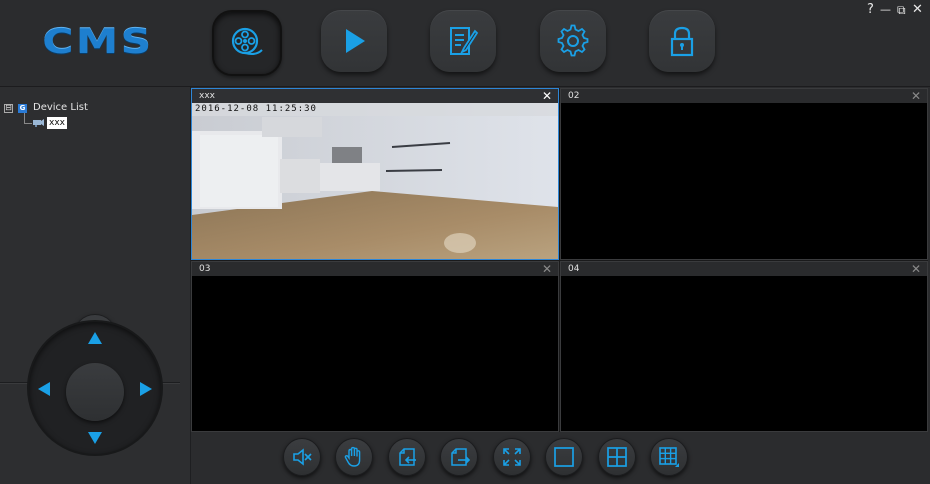  What do you see at coordinates (57, 123) in the screenshot?
I see `device-item-label: xxx` at bounding box center [57, 123].